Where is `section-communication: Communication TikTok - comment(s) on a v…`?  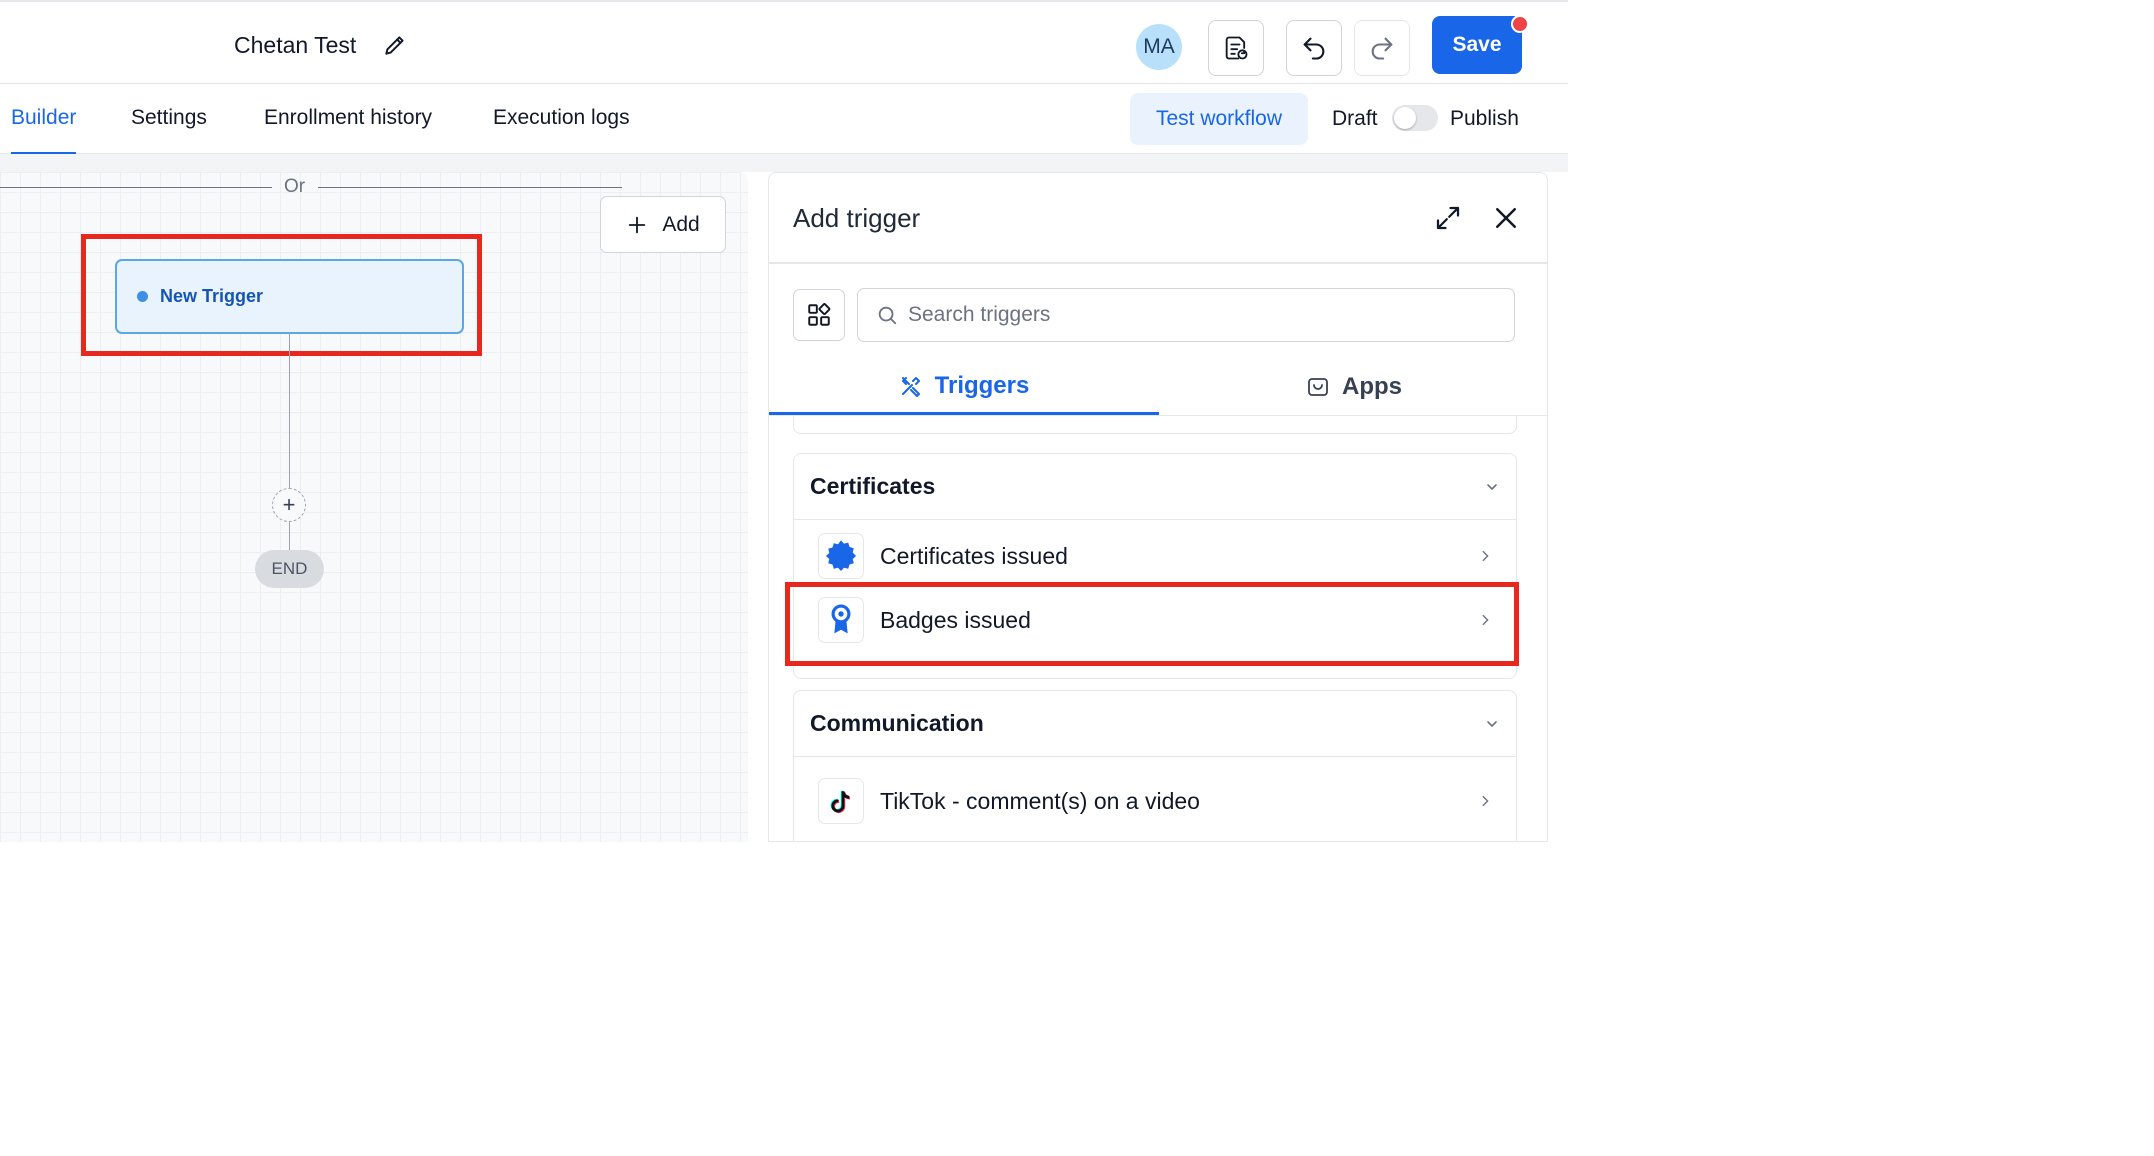
section-communication: Communication TikTok - comment(s) on a v… is located at coordinates (1155, 765).